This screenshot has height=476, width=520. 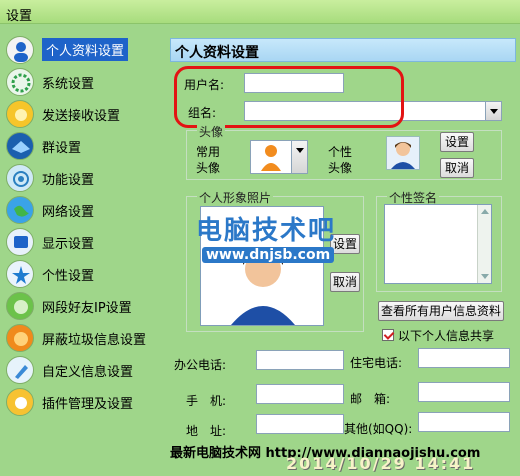 I want to click on avatar-set-button: 设置, so click(x=457, y=142).